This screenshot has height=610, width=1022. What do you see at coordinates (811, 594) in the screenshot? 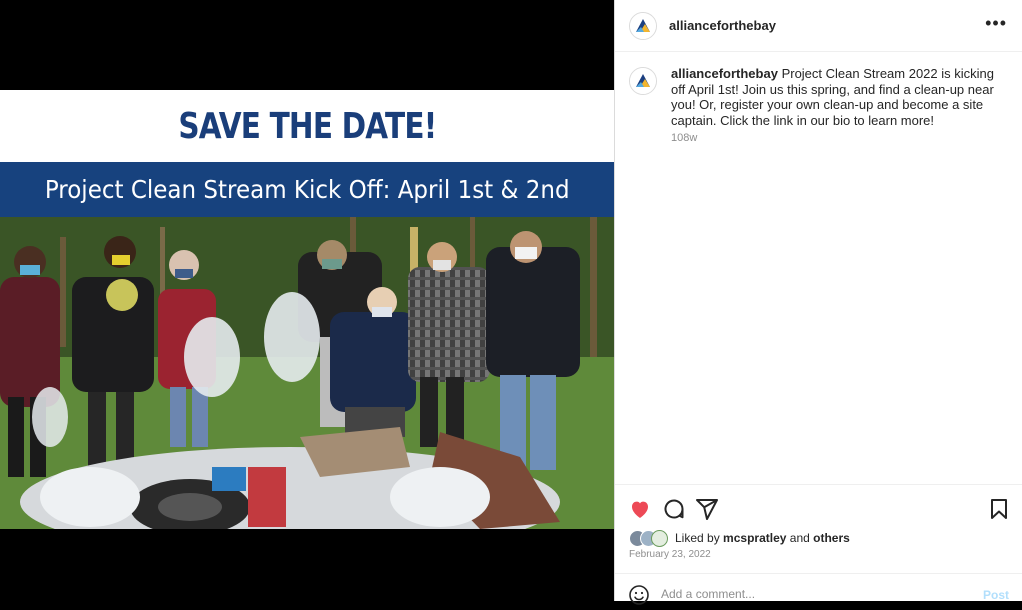
I see `comment-input` at bounding box center [811, 594].